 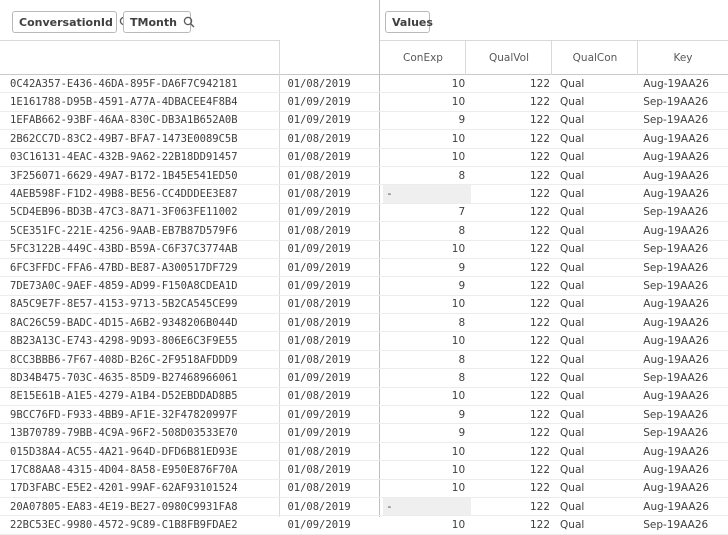 I want to click on dimension-chip-conversationid: ConversationId, so click(x=71, y=22).